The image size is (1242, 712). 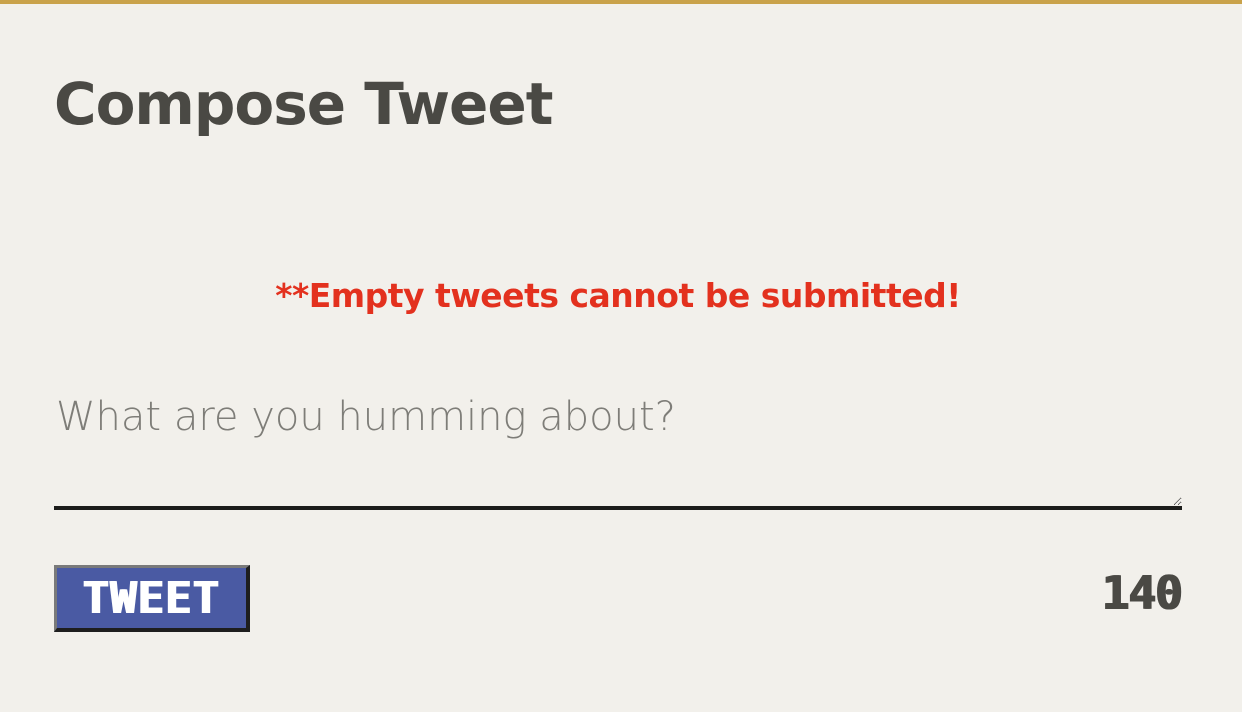 What do you see at coordinates (1142, 593) in the screenshot?
I see `character-counter: 140` at bounding box center [1142, 593].